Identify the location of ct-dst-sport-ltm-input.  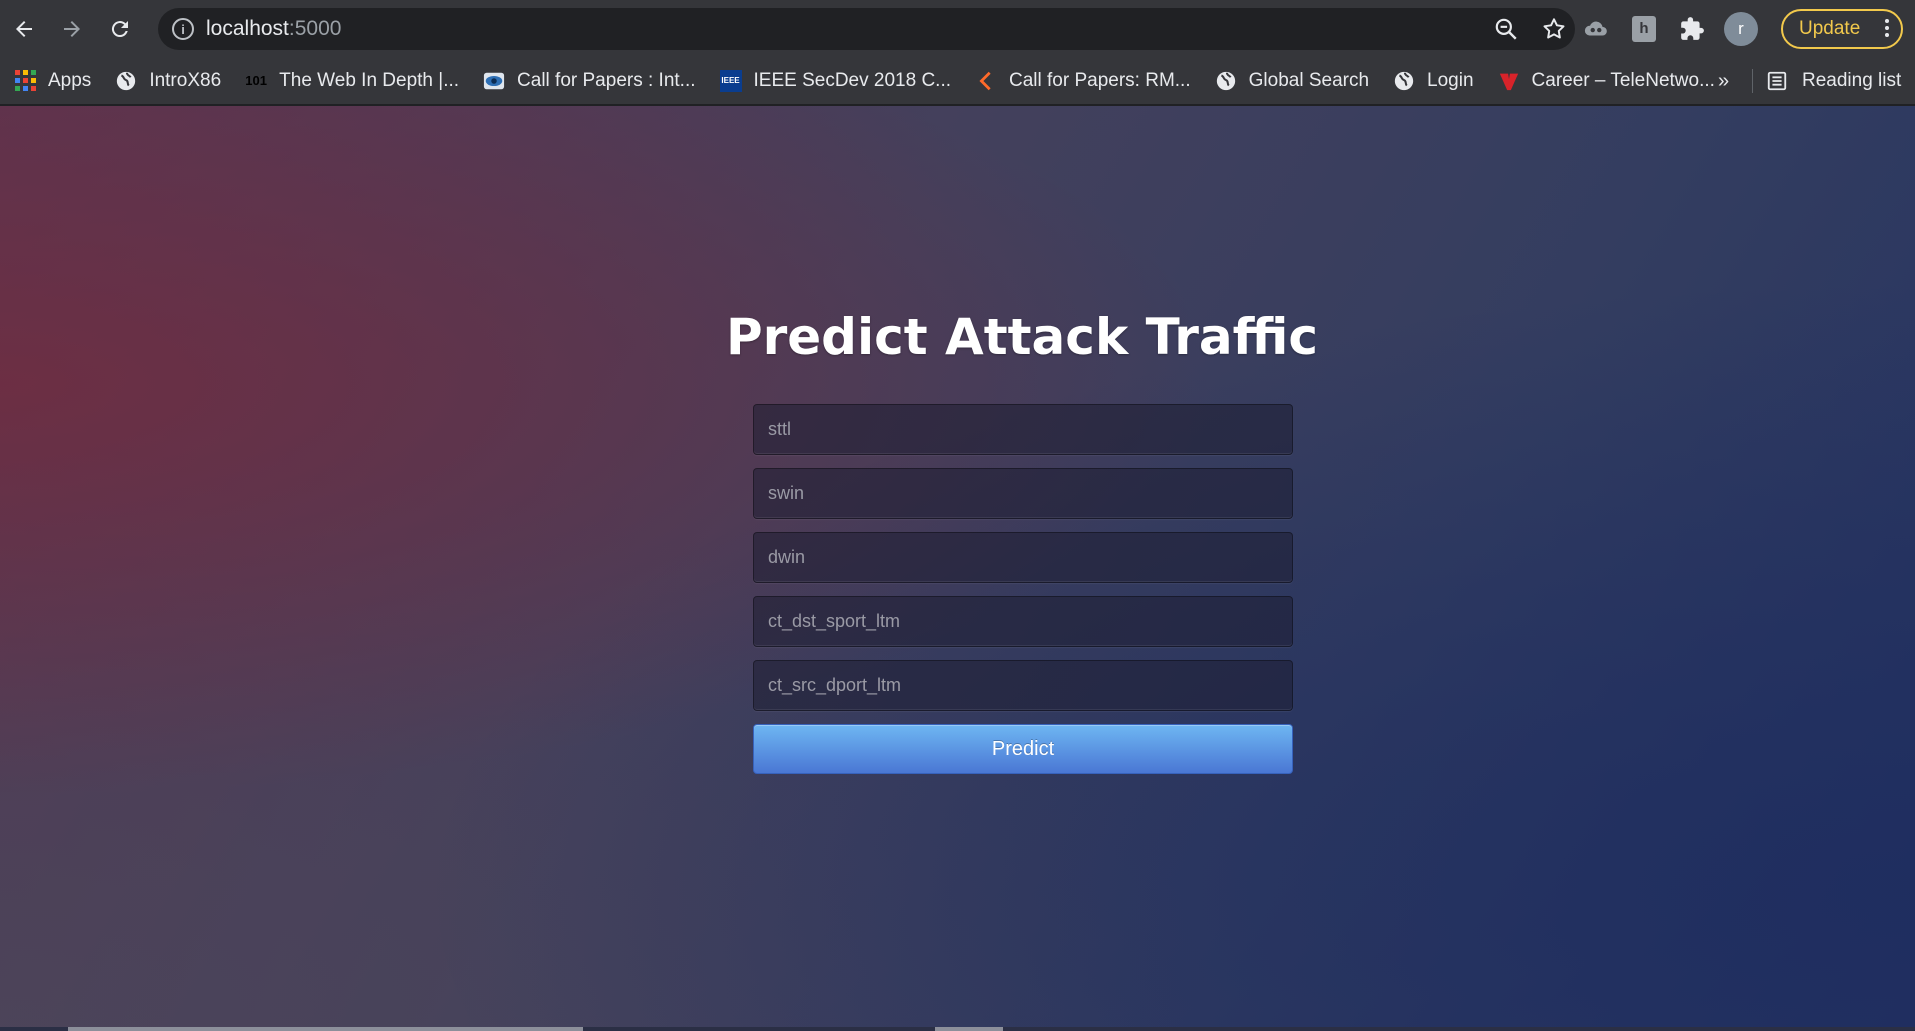
(1023, 621).